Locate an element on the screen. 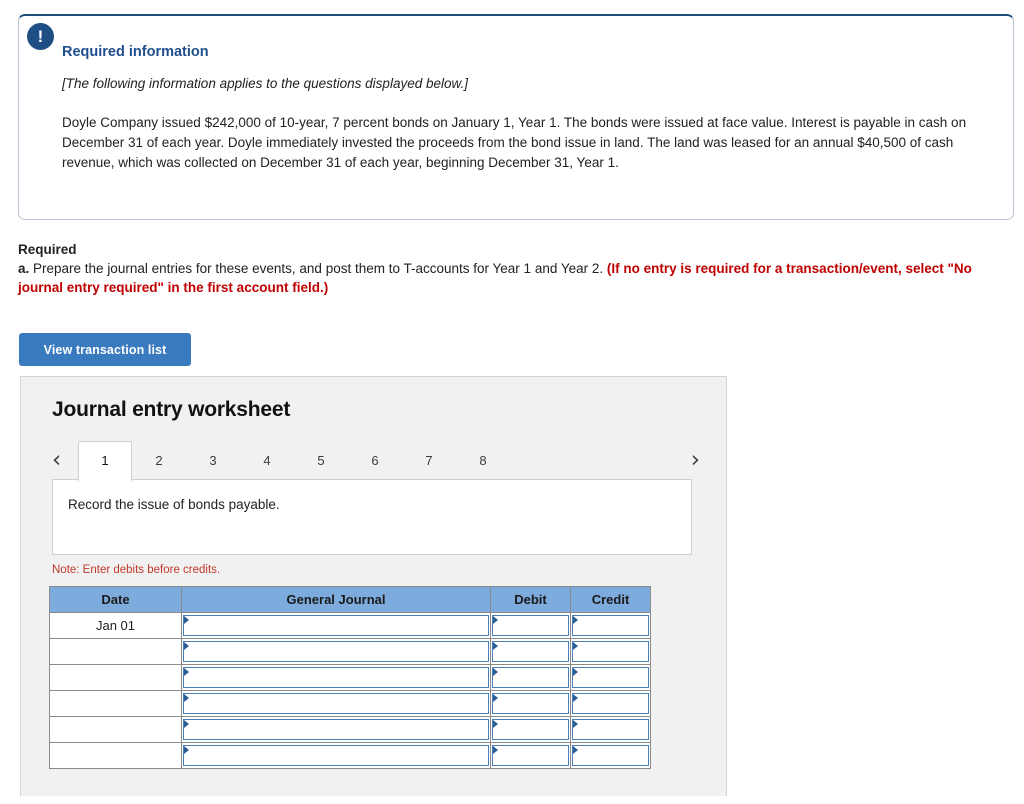 This screenshot has width=1024, height=804. worksheet-title: Journal entry worksheet is located at coordinates (171, 409).